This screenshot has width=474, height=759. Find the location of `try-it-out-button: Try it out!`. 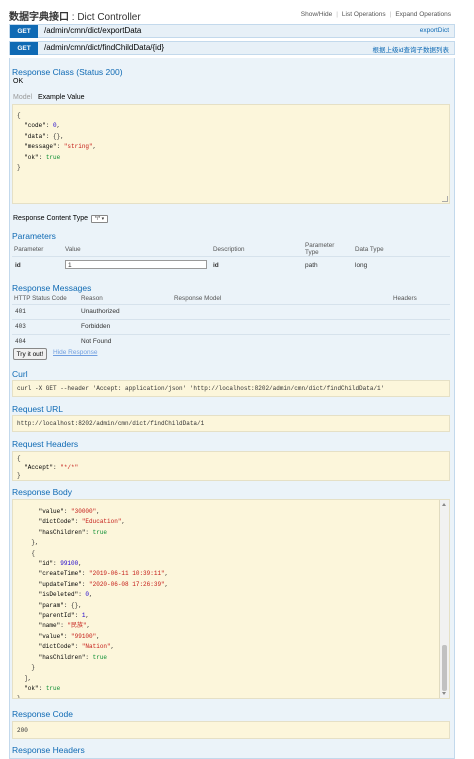

try-it-out-button: Try it out! is located at coordinates (30, 354).